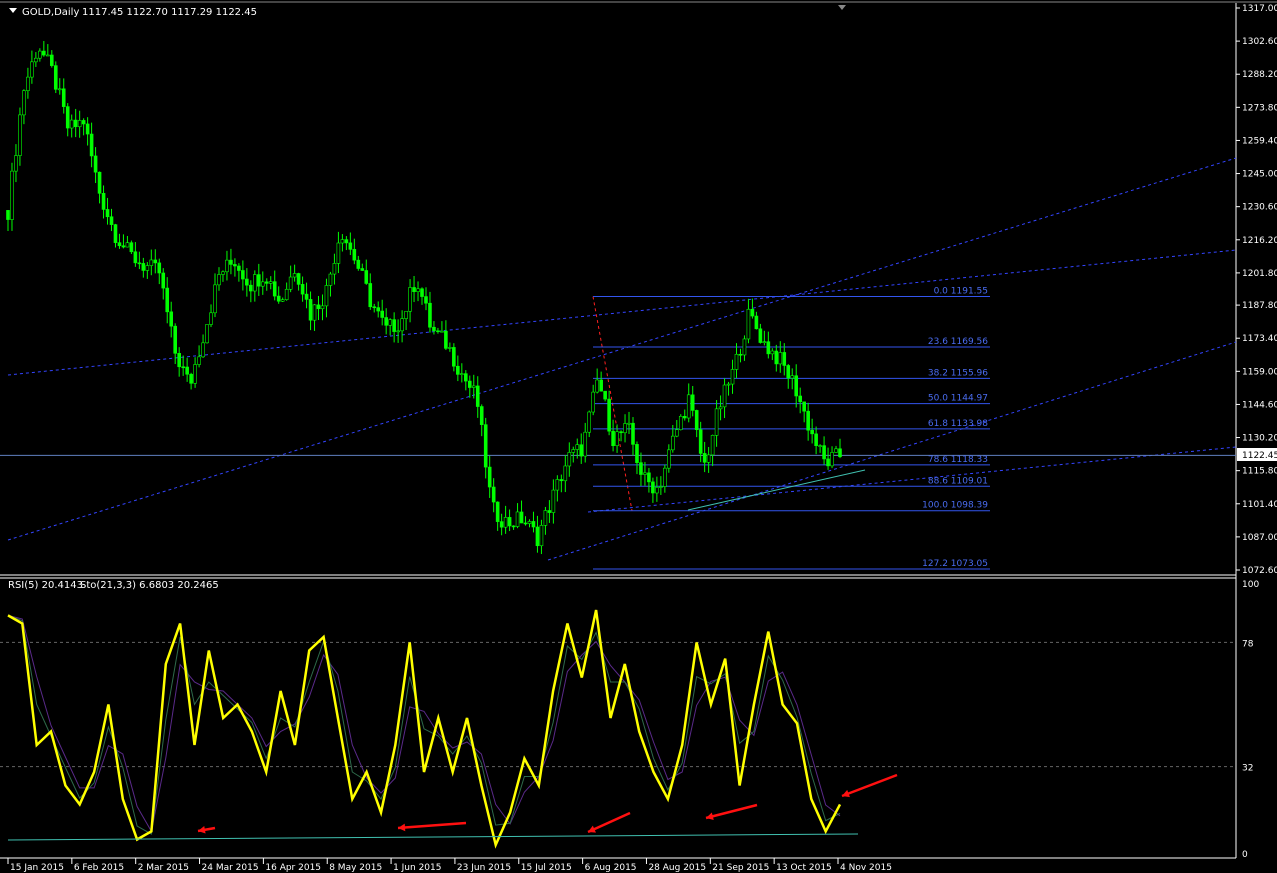 This screenshot has height=873, width=1277. Describe the element at coordinates (1259, 9) in the screenshot. I see `price-tick-label: 1317.00` at that location.